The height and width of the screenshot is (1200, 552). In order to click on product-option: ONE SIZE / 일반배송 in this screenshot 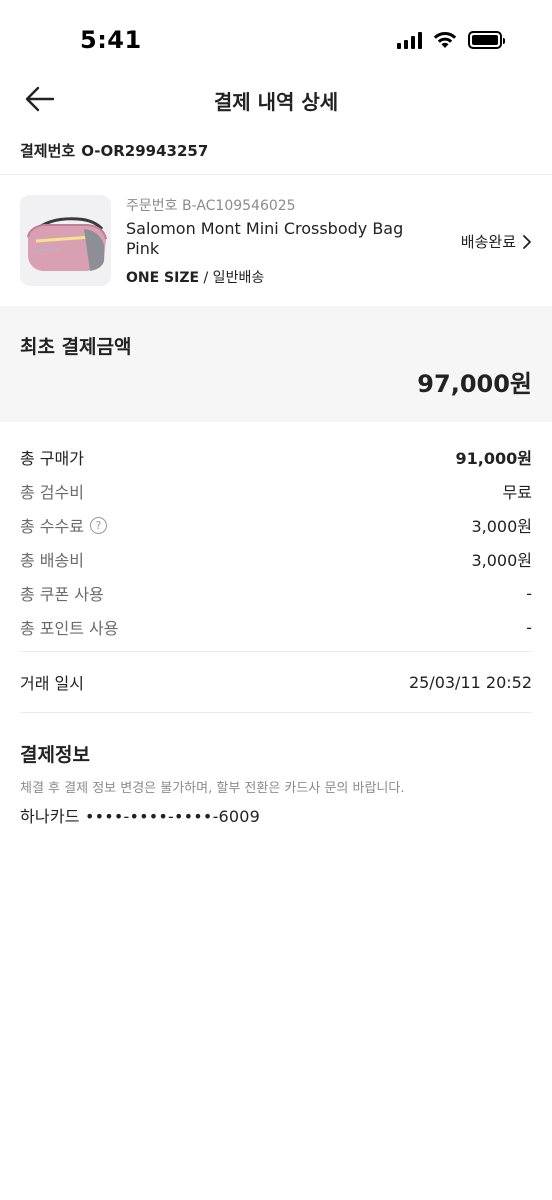, I will do `click(195, 277)`.